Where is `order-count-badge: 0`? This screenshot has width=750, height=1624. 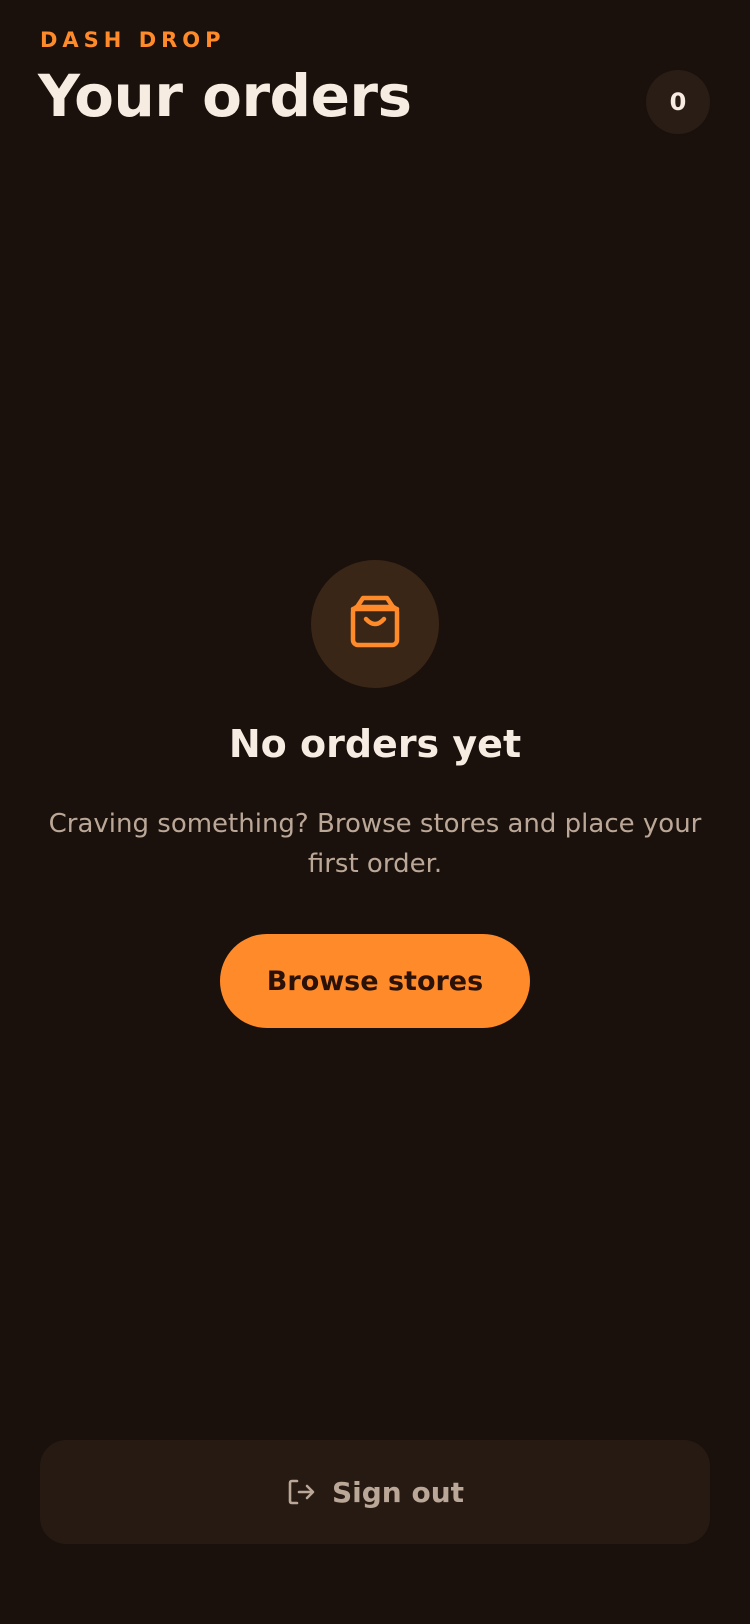
order-count-badge: 0 is located at coordinates (678, 102).